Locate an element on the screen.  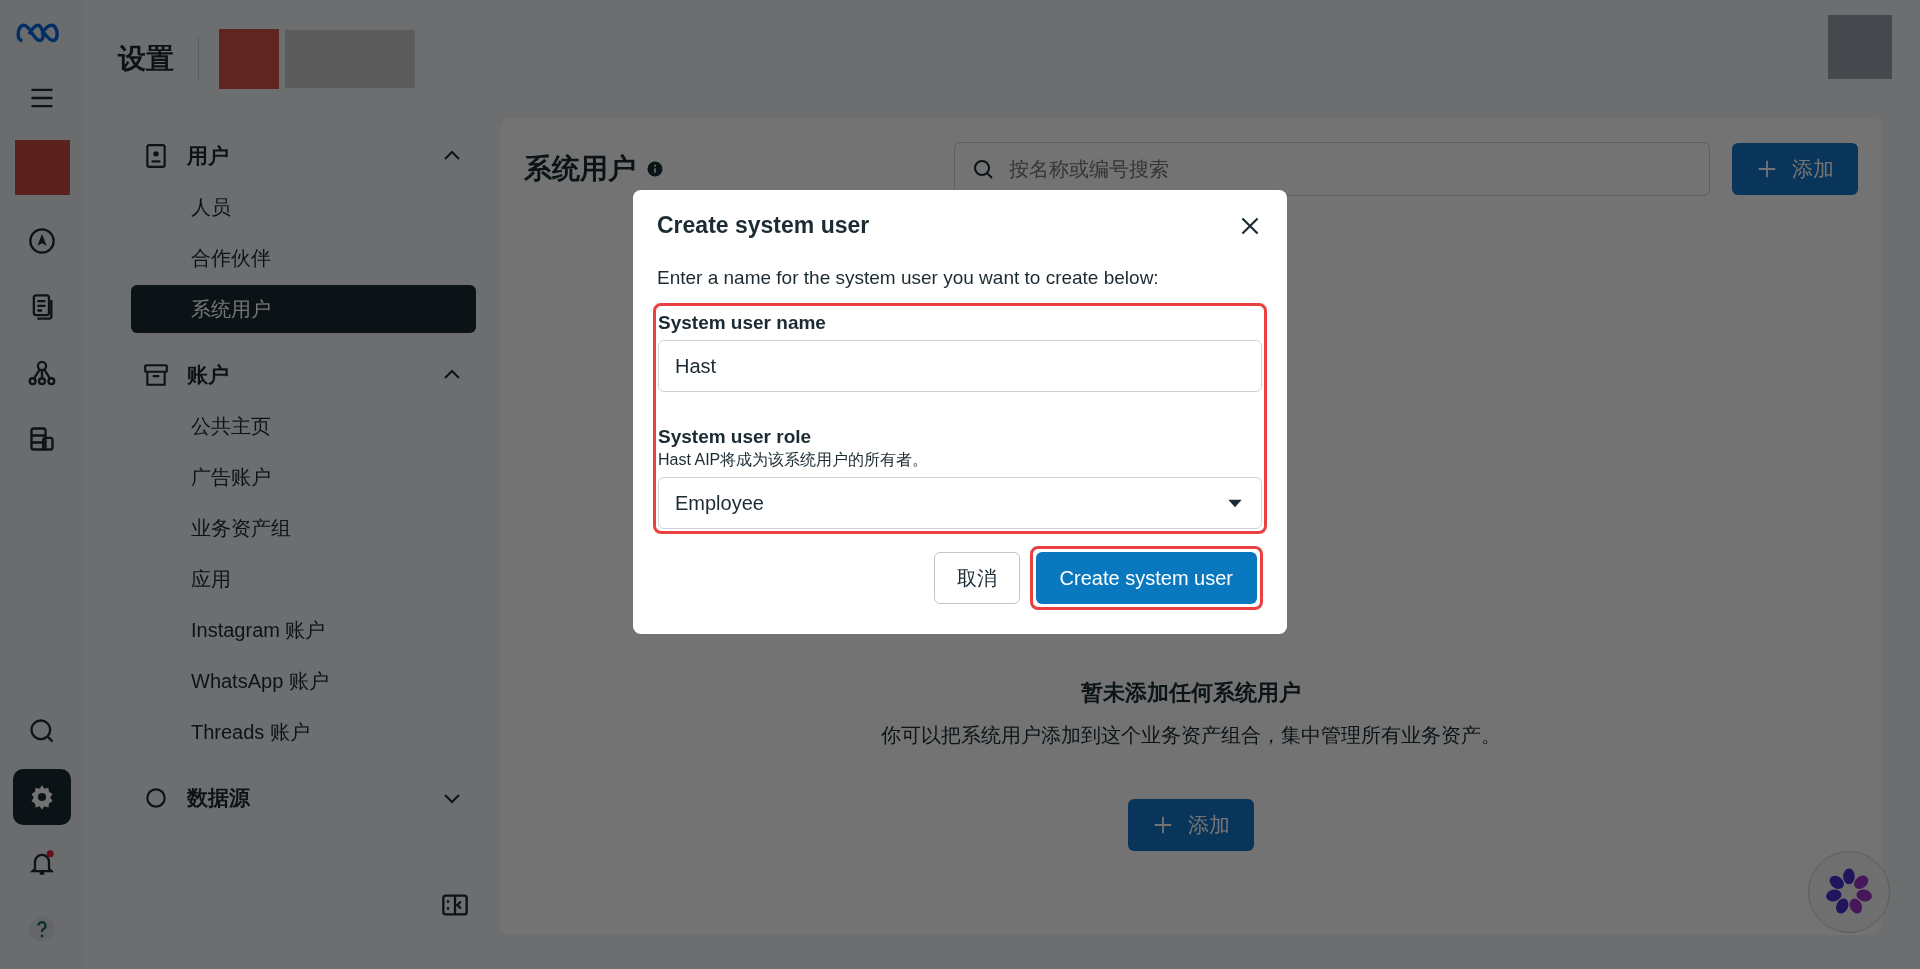
sidebar-item: 合作伙伴 is located at coordinates (303, 258).